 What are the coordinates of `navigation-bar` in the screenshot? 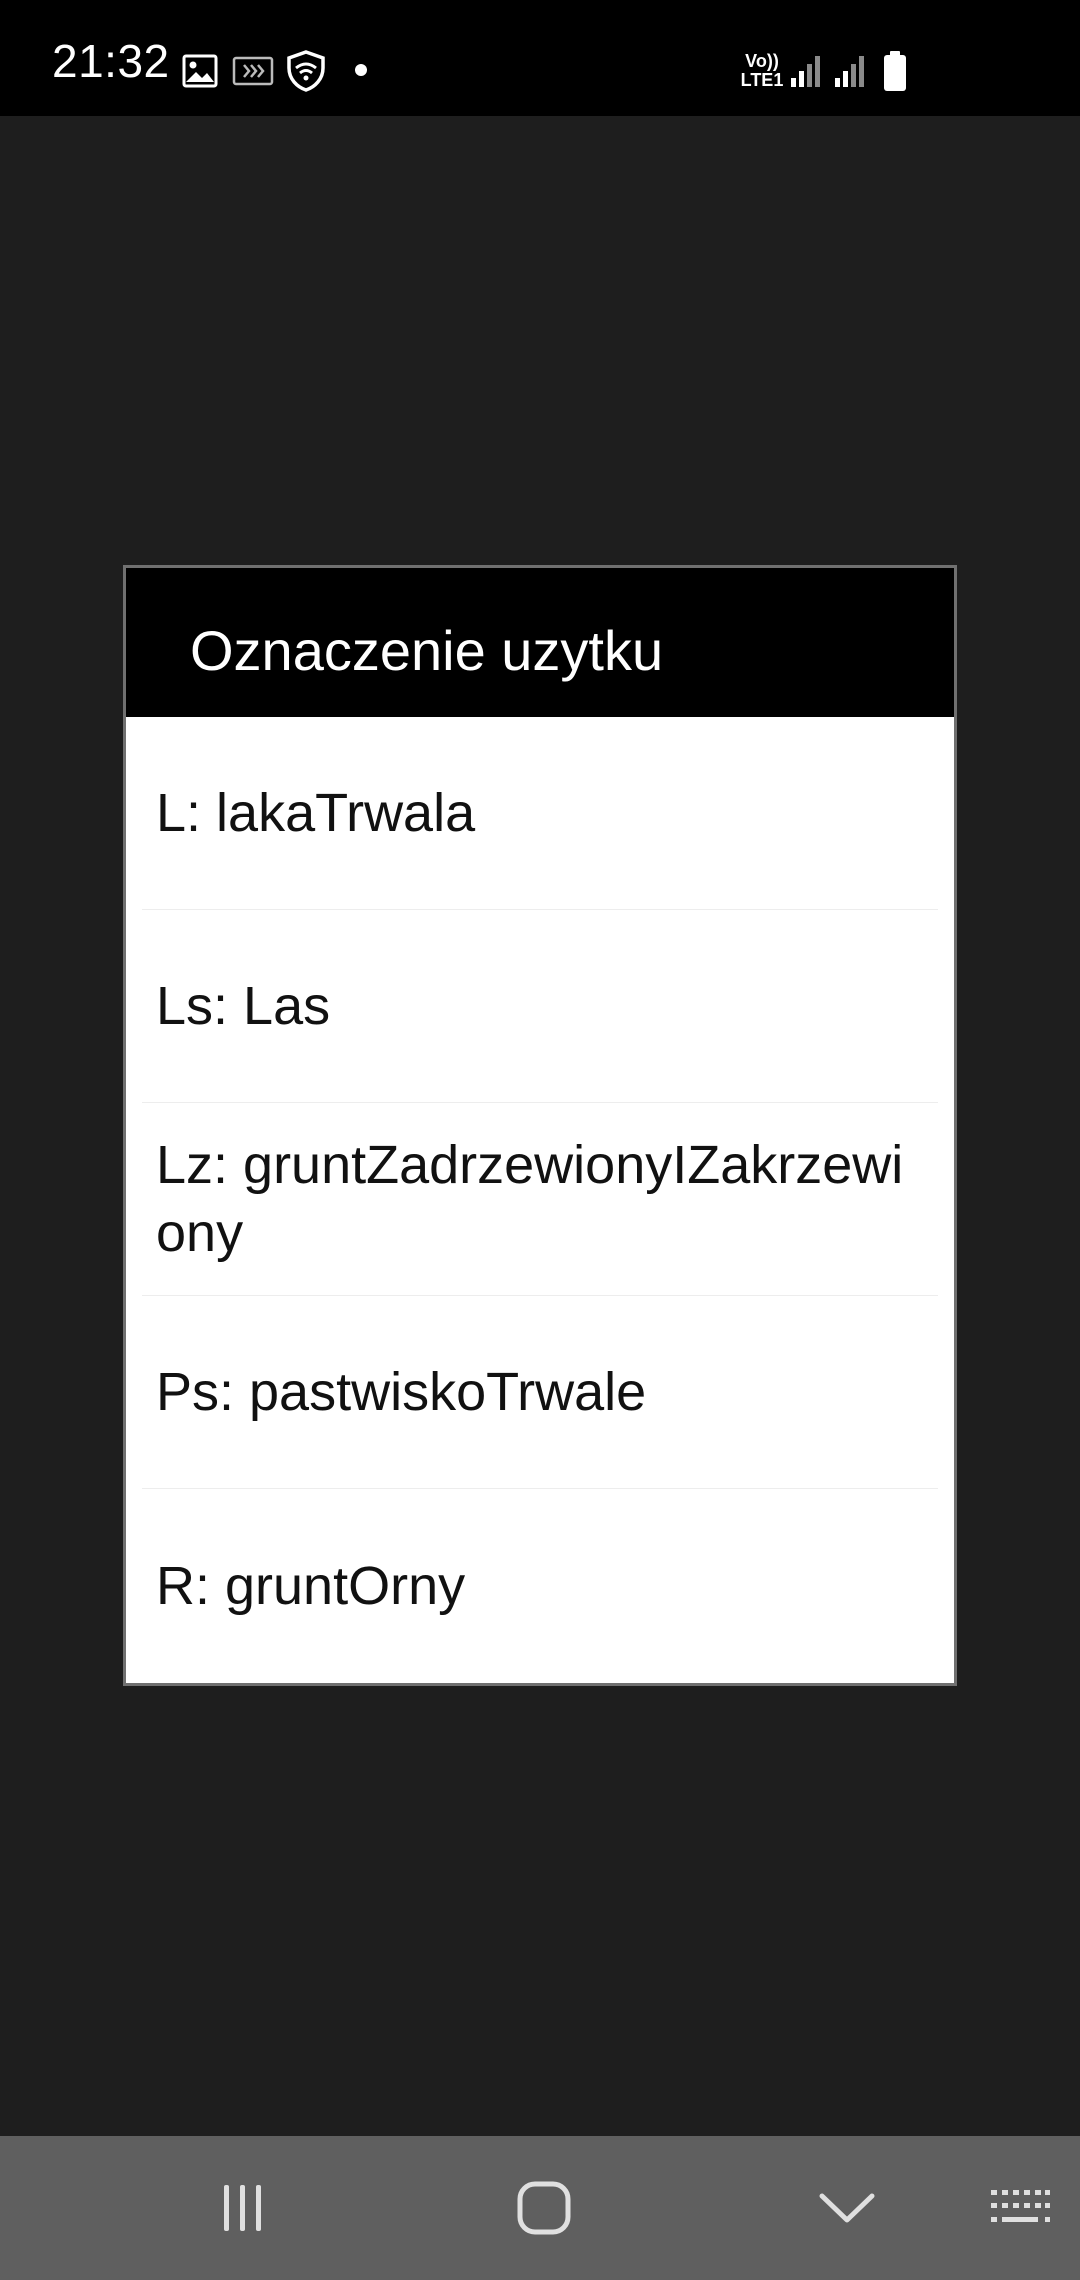 It's located at (540, 2208).